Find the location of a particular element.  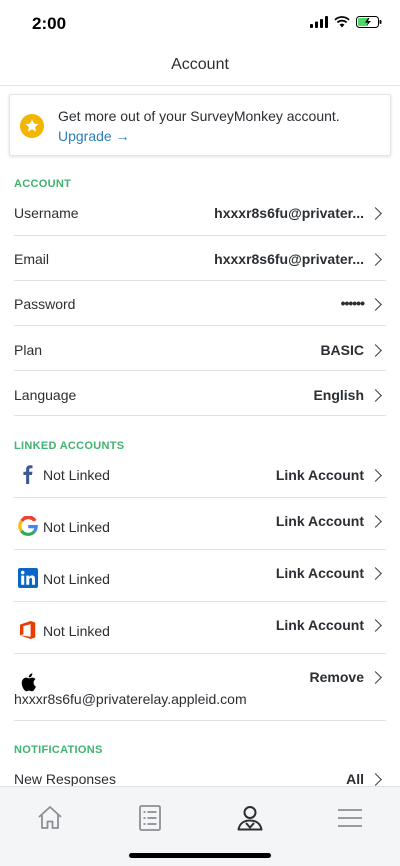

linked-row-facebook: Not Linked Link Account is located at coordinates (200, 475).